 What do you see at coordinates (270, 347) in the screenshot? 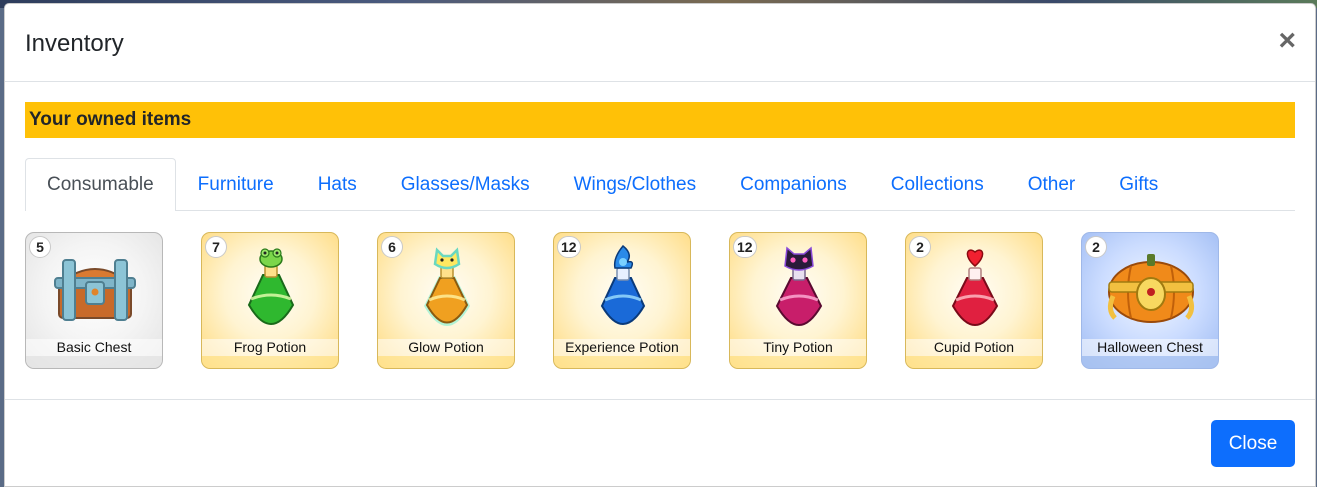
I see `item-name: Frog Potion` at bounding box center [270, 347].